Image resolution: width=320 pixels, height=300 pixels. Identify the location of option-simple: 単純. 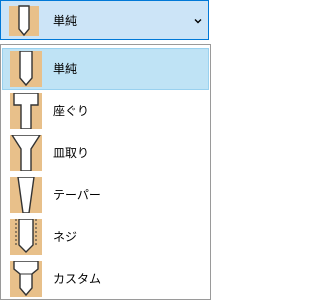
(105, 69).